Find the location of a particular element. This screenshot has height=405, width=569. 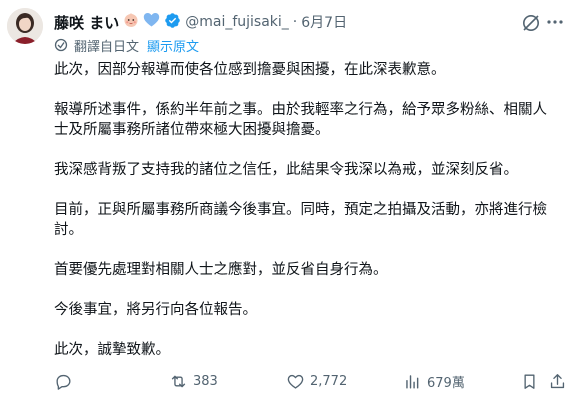

tweet-paragraph: 我深感背叛了支持我的諸位之信任，此結果令我深以為戒，並深刻反省。 is located at coordinates (286, 170).